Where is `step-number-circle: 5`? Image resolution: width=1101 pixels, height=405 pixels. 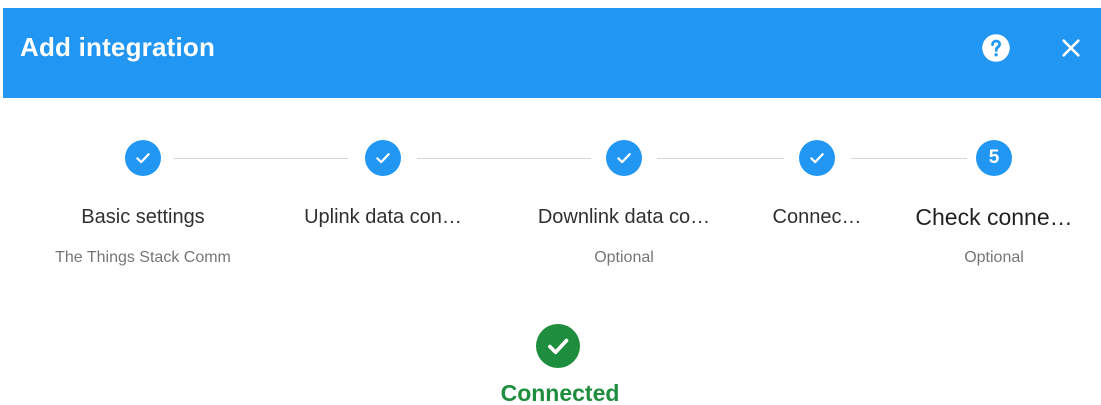 step-number-circle: 5 is located at coordinates (994, 158).